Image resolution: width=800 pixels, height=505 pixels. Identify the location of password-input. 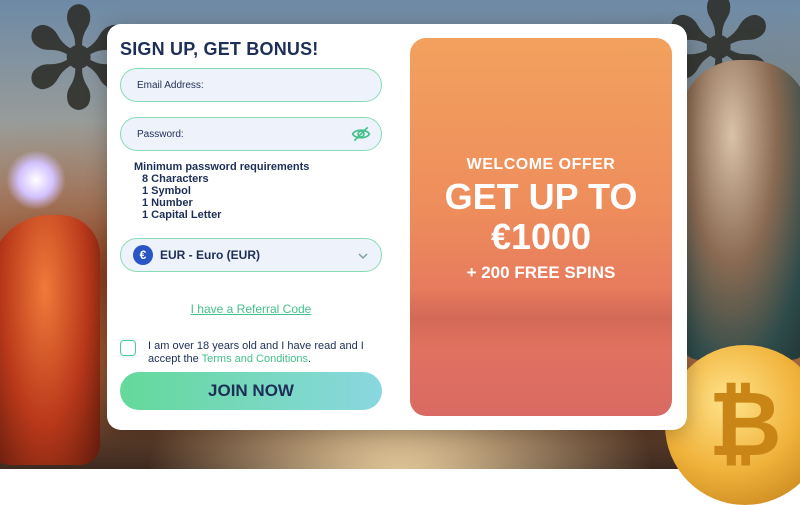
(251, 134).